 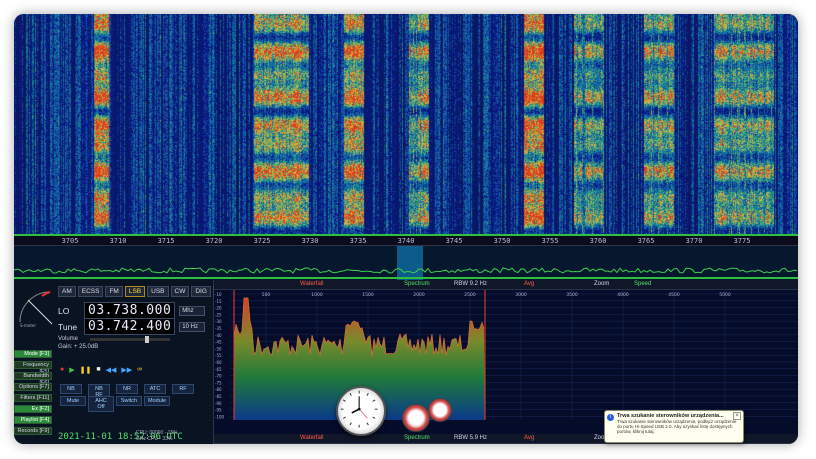 I want to click on tune-step-select: 10 Hz, so click(x=192, y=326).